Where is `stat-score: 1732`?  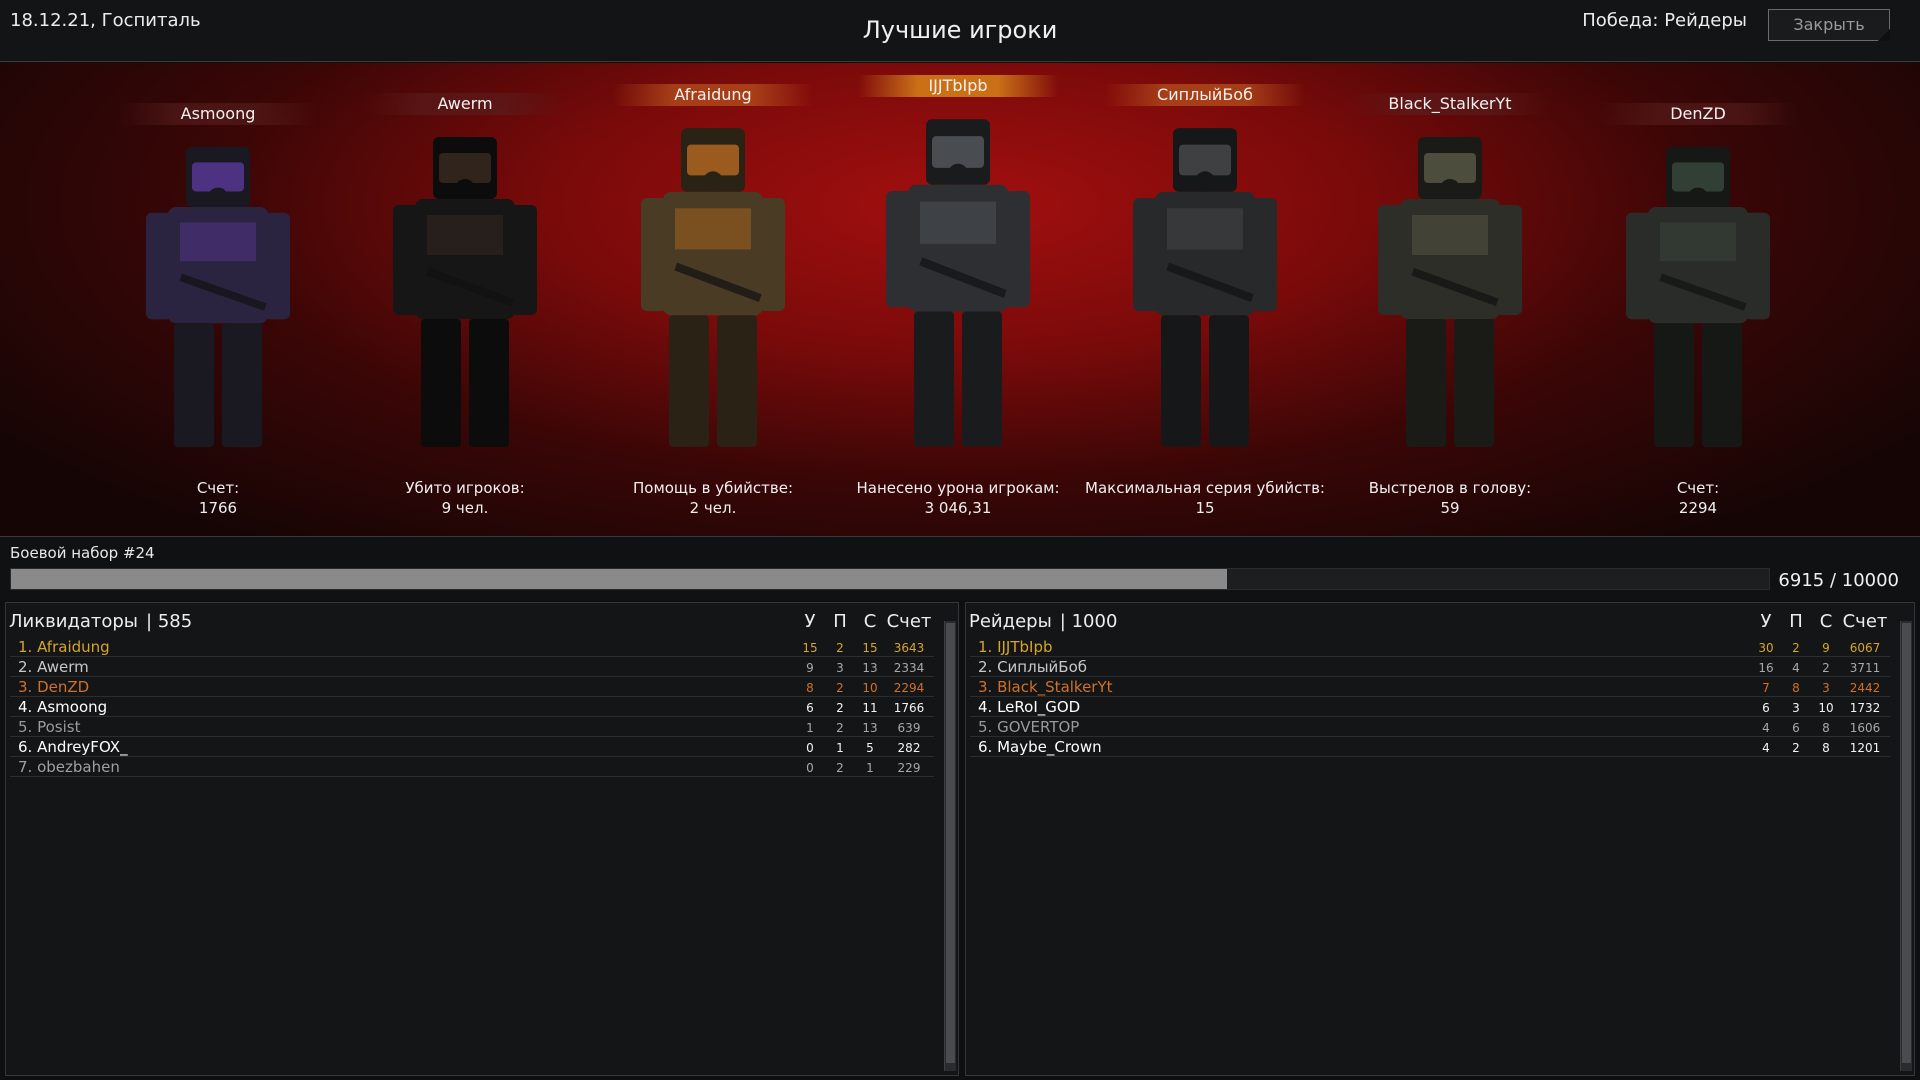 stat-score: 1732 is located at coordinates (1865, 708).